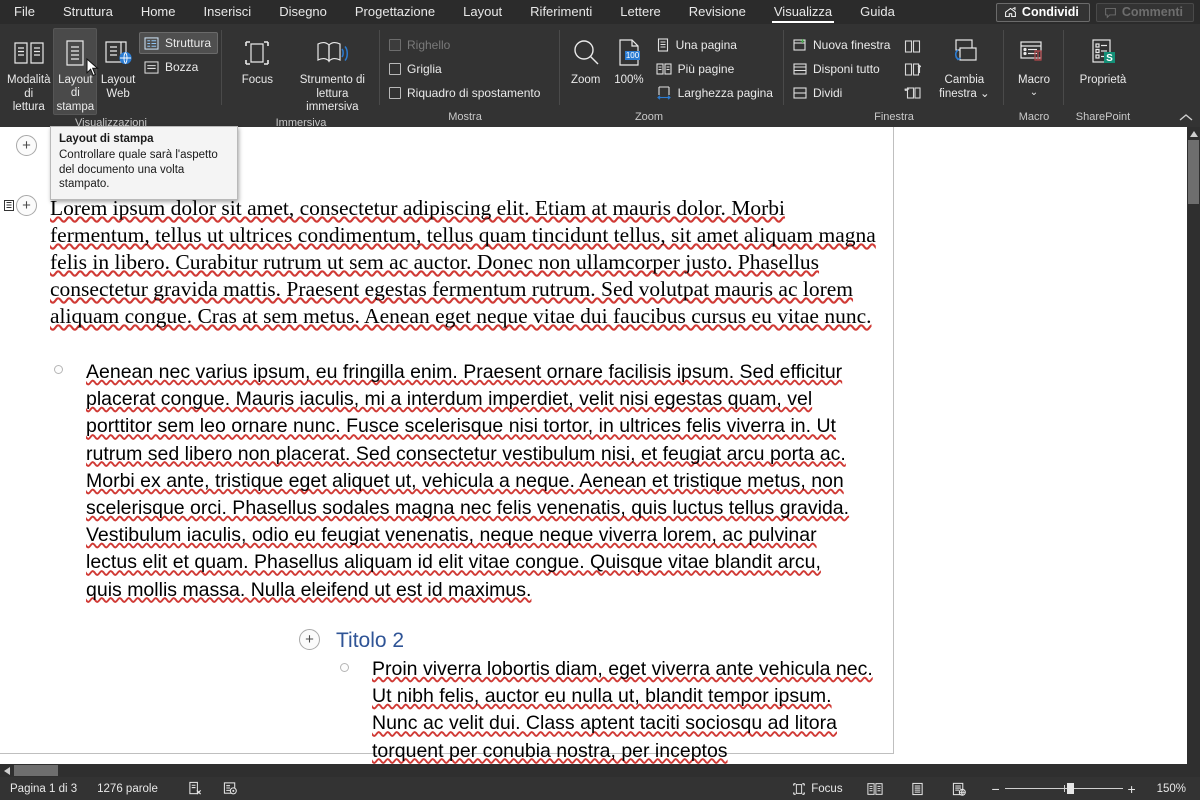  Describe the element at coordinates (842, 45) in the screenshot. I see `ribbon-button-nuova-finestra: Nuova finestra` at that location.